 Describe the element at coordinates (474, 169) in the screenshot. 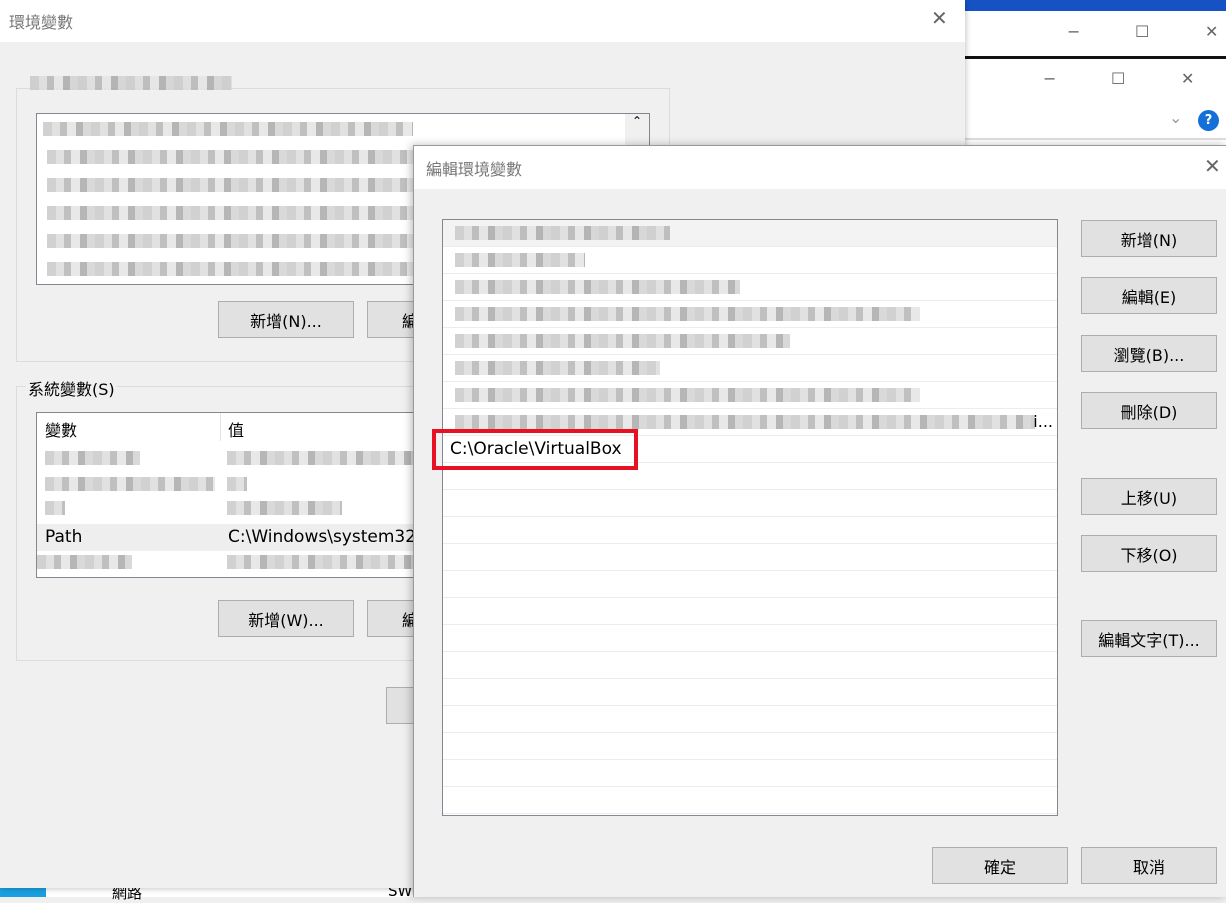

I see `dialog-title: 編輯環境變數` at that location.